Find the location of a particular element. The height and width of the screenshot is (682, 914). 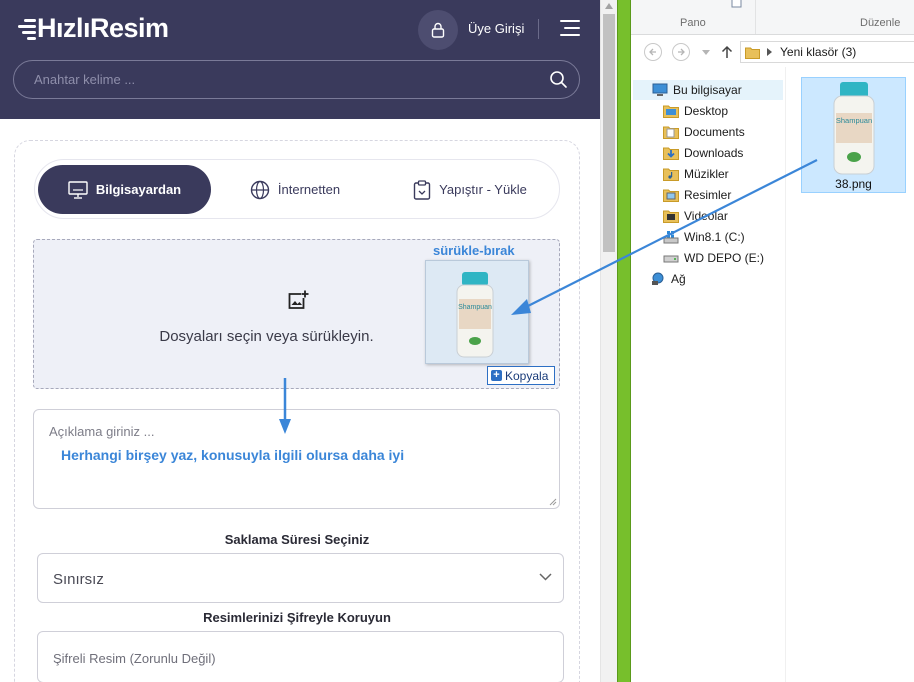

globe-icon is located at coordinates (260, 189).